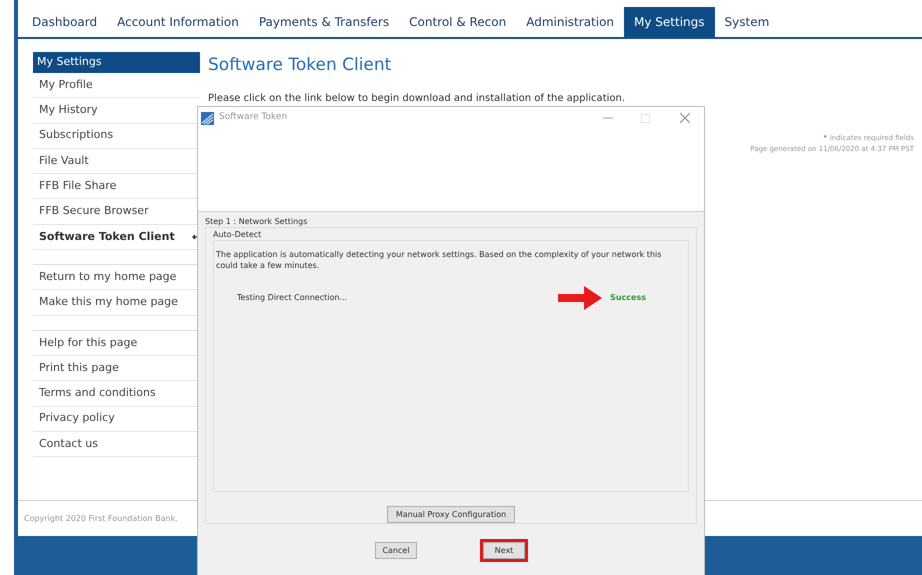  Describe the element at coordinates (116, 85) in the screenshot. I see `sidebar-link: My Profile` at that location.